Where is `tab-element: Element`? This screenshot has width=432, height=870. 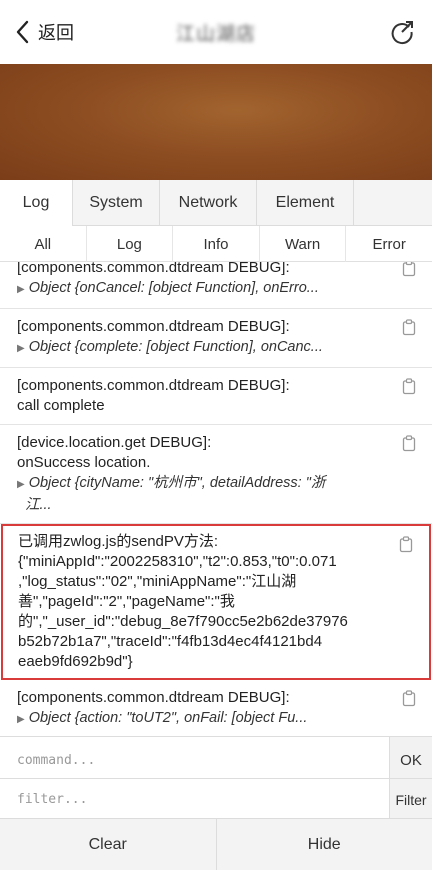 tab-element: Element is located at coordinates (305, 203).